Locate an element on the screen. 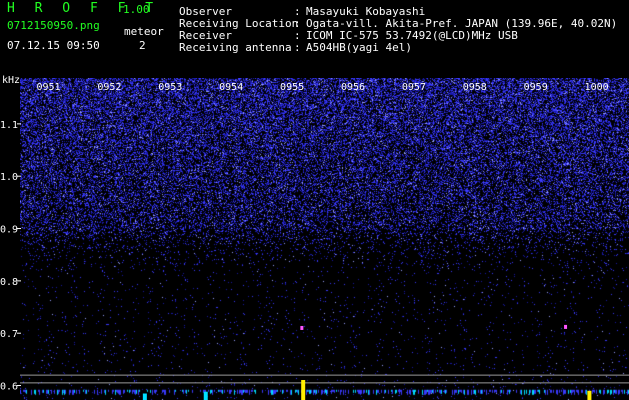 This screenshot has width=629, height=400. time-label: 0952 is located at coordinates (109, 87).